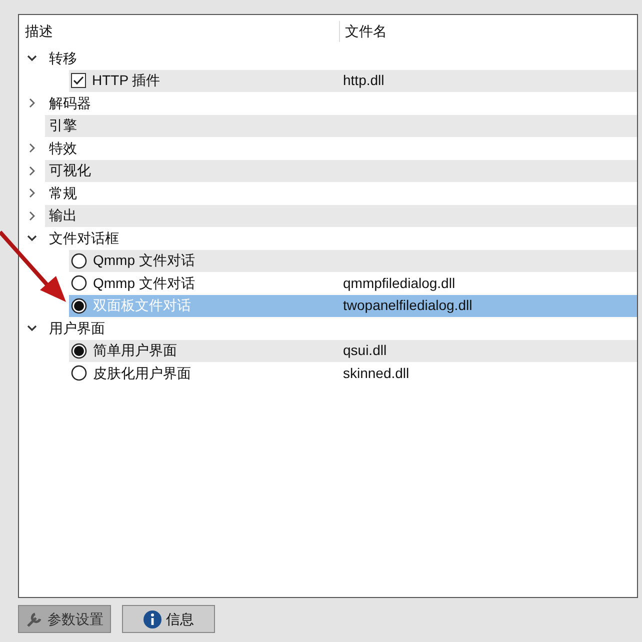 Image resolution: width=642 pixels, height=642 pixels. What do you see at coordinates (179, 31) in the screenshot?
I see `column-header: 描述` at bounding box center [179, 31].